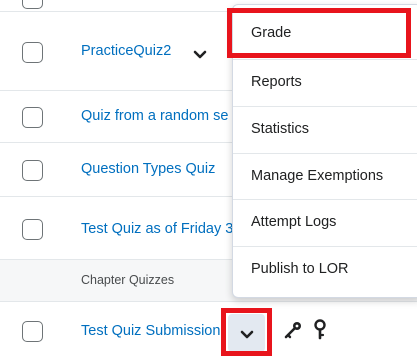 The width and height of the screenshot is (417, 356). Describe the element at coordinates (325, 129) in the screenshot. I see `menu-item-statistics: Statistics` at that location.